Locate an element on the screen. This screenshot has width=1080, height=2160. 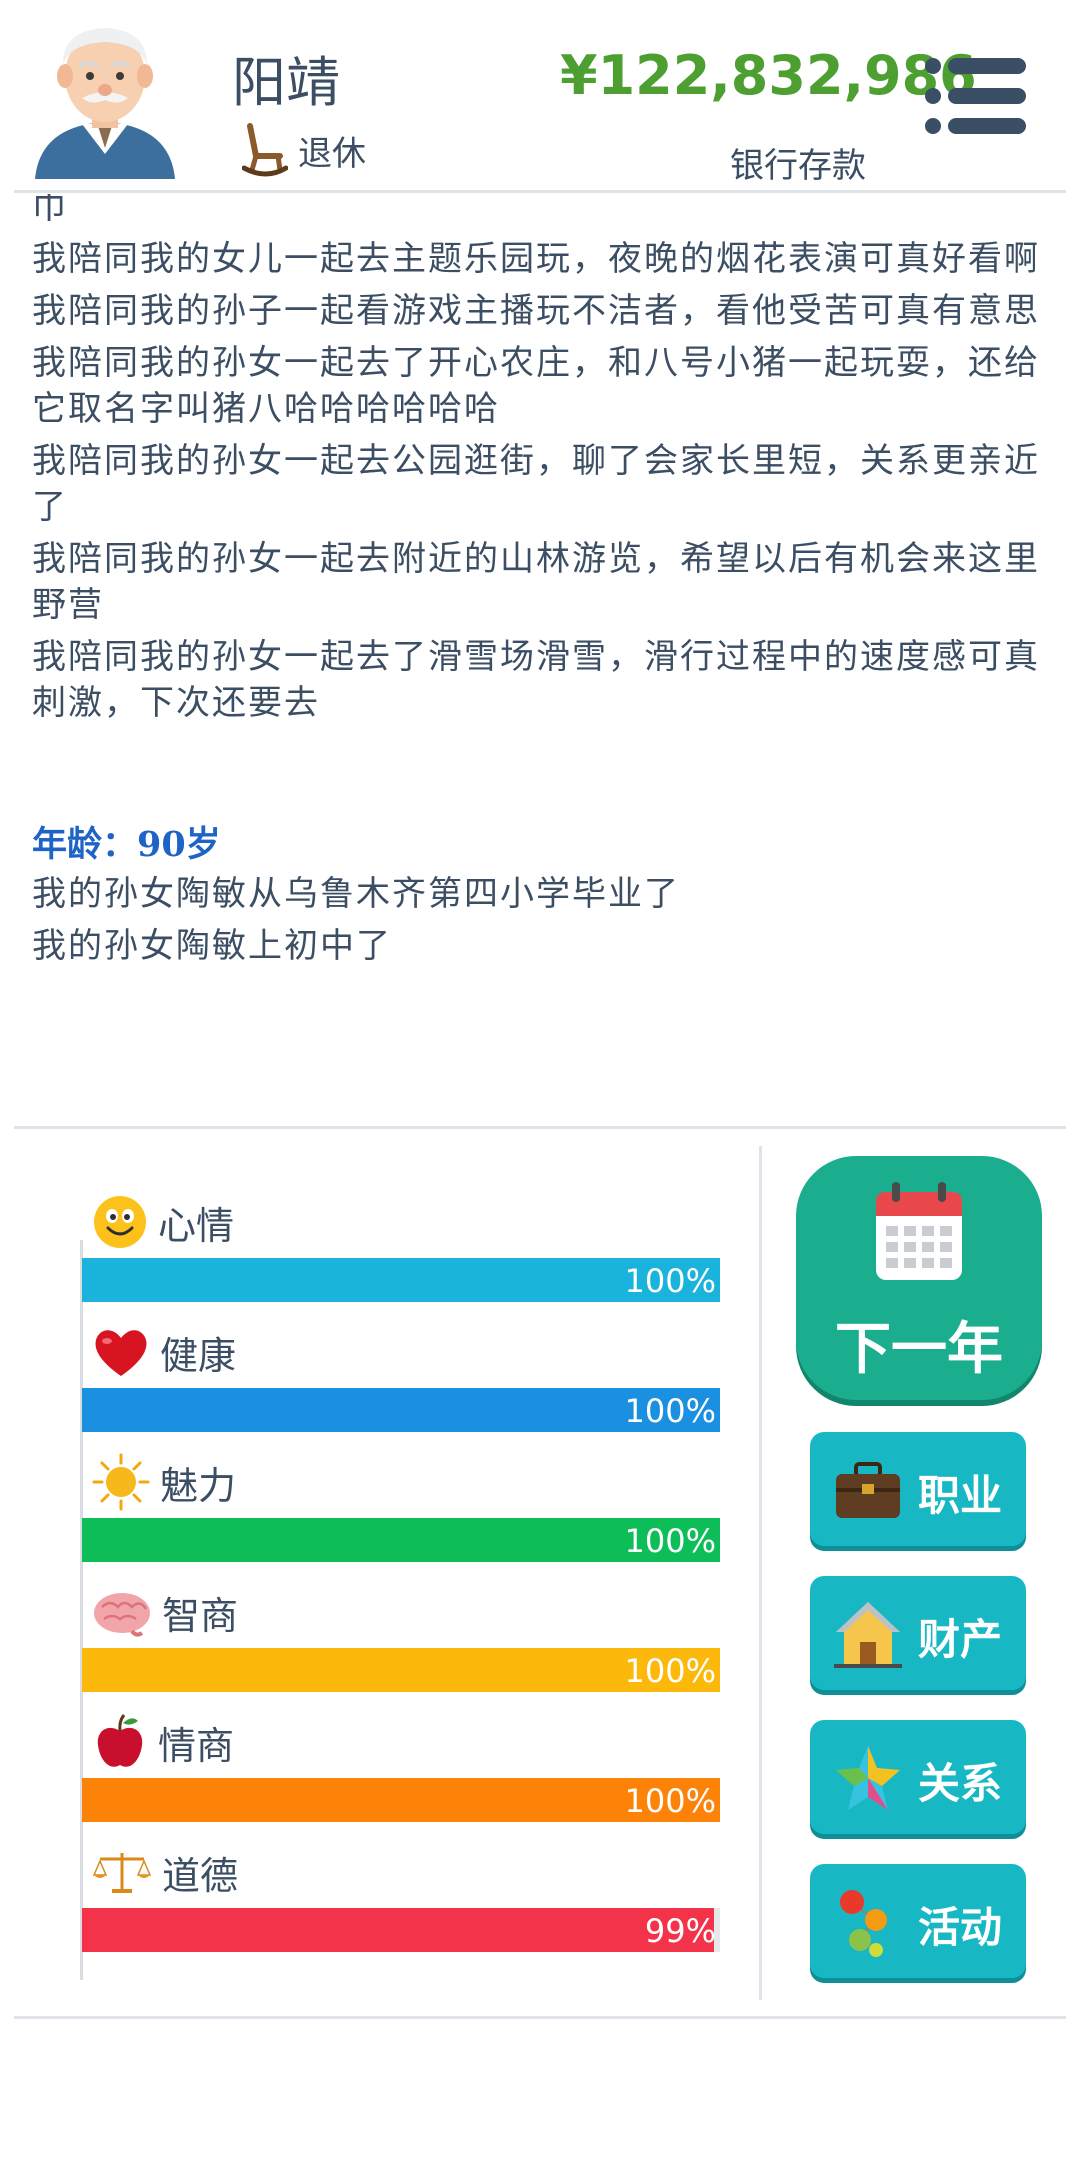
header-divider is located at coordinates (540, 191).